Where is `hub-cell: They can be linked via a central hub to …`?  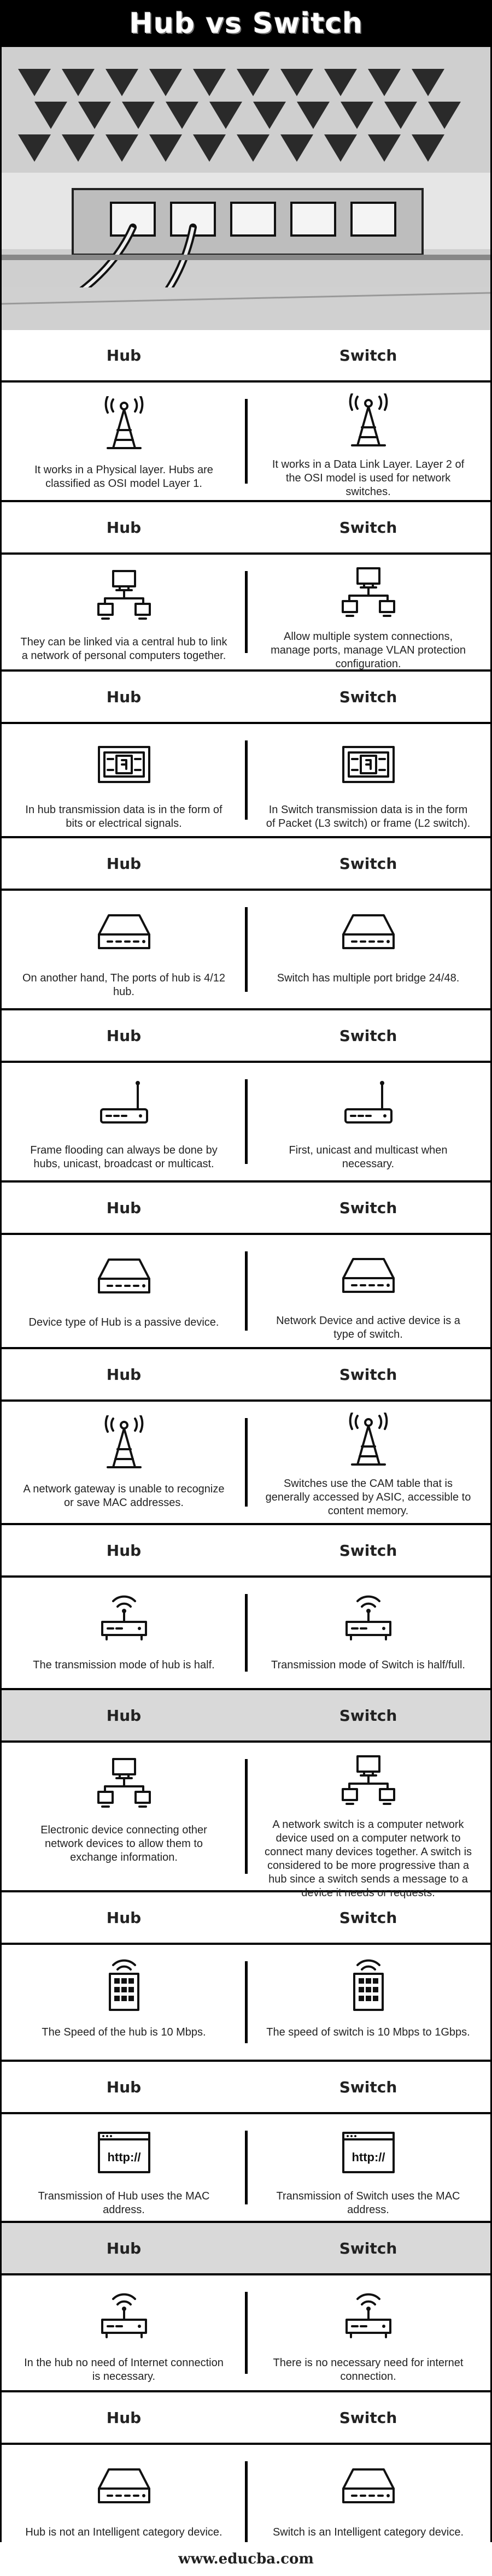 hub-cell: They can be linked via a central hub to … is located at coordinates (124, 612).